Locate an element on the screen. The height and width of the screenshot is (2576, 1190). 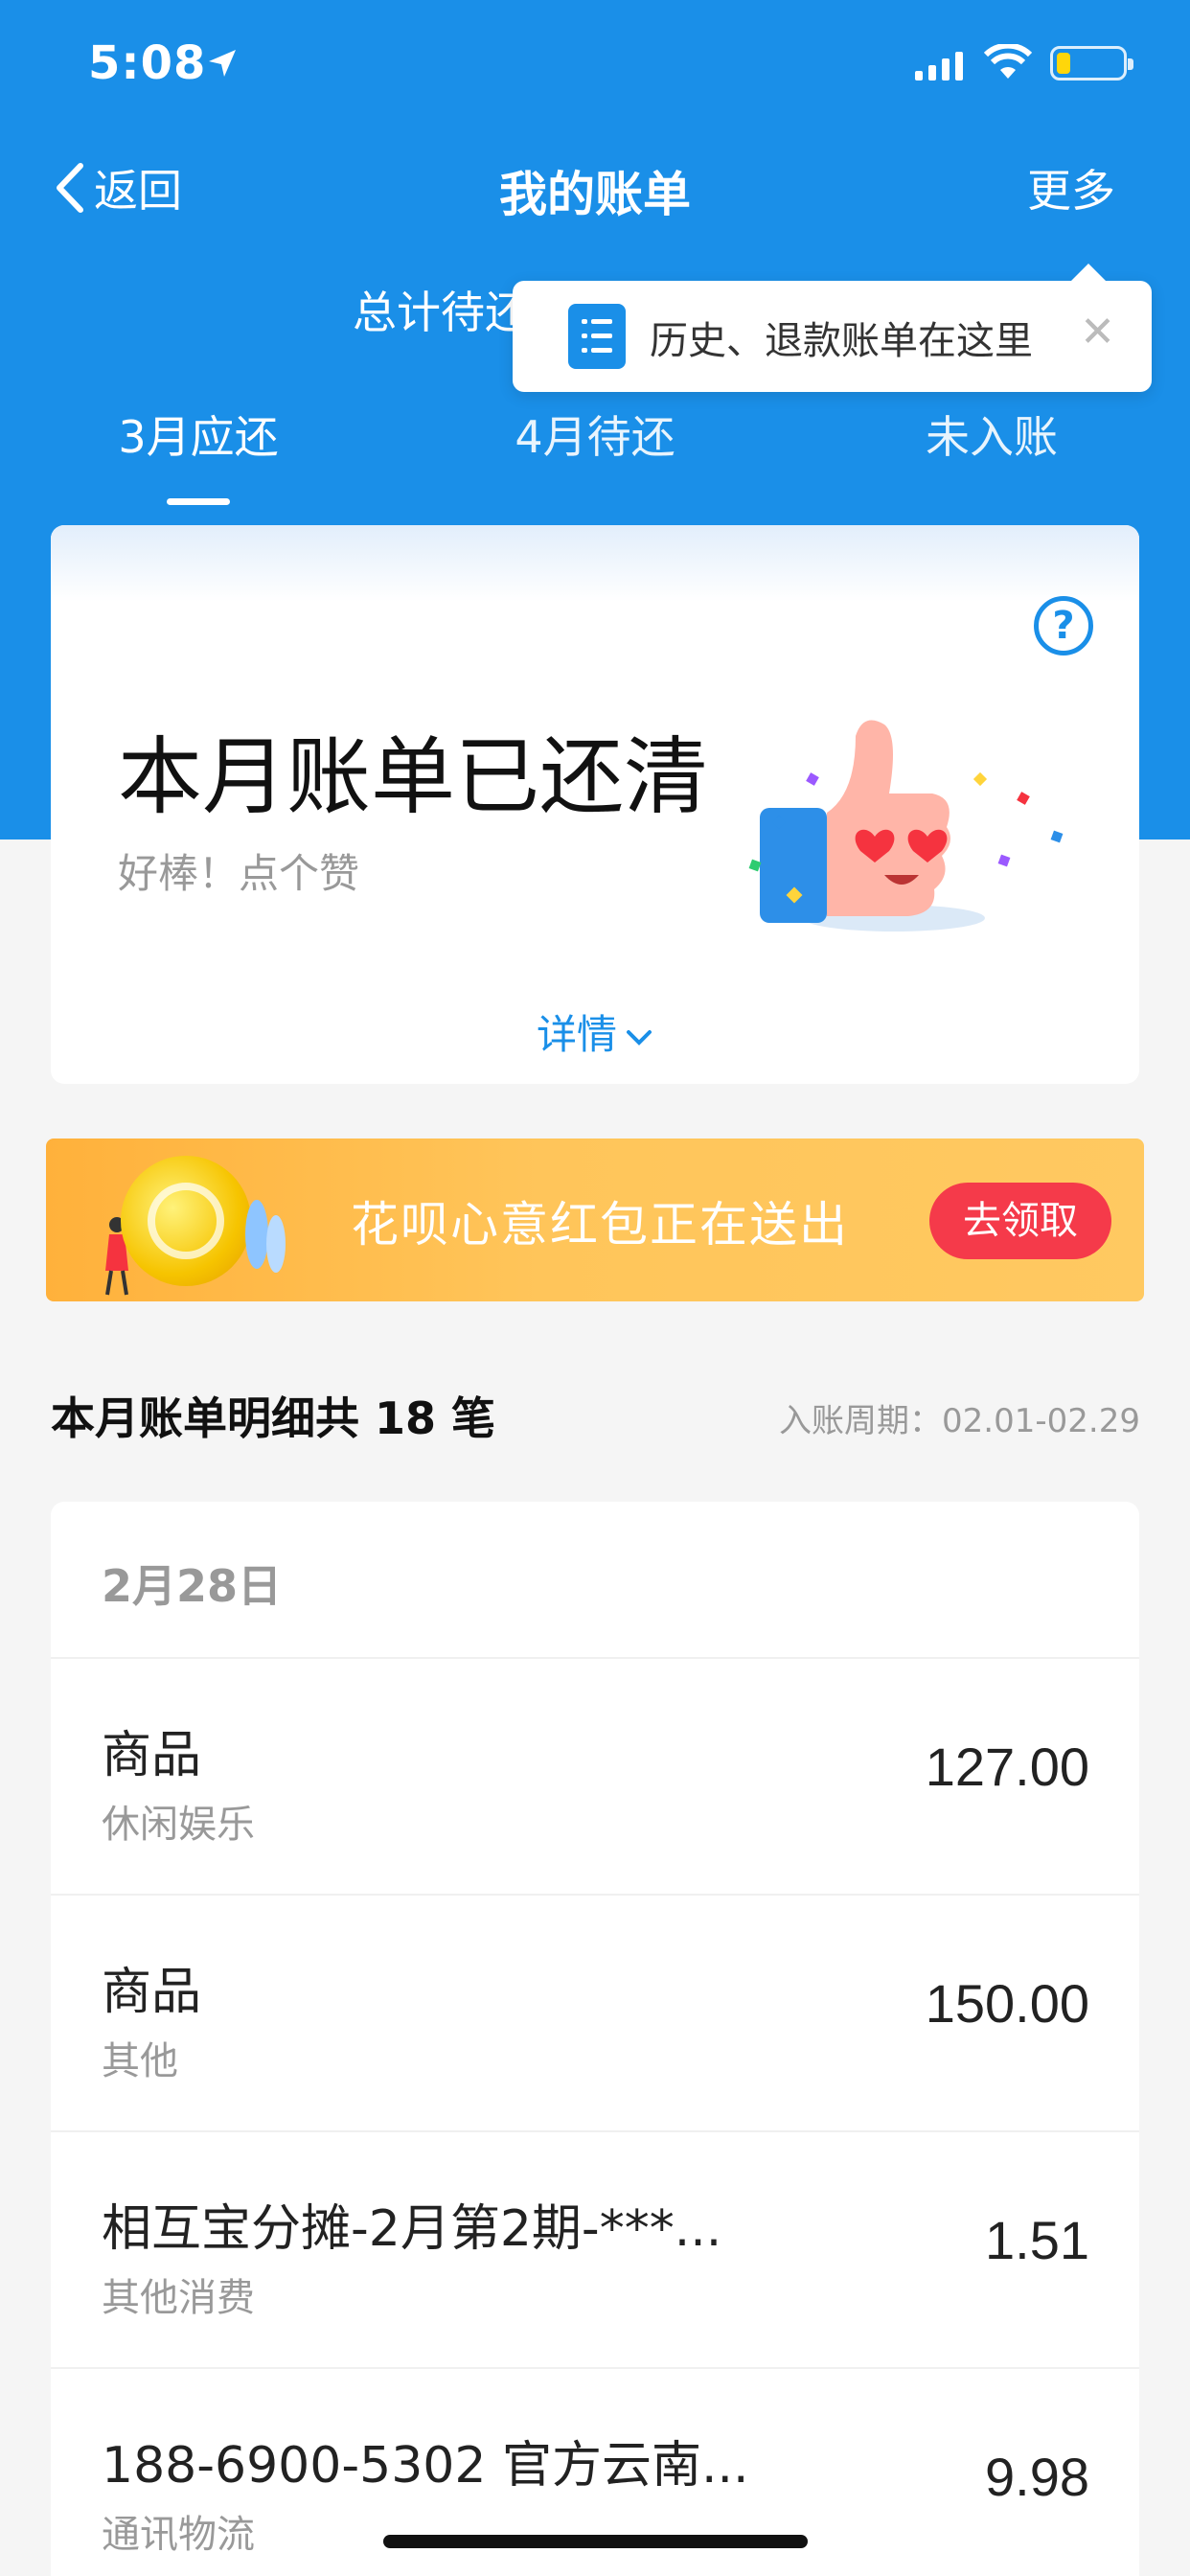
transaction-amount: 1.51 is located at coordinates (1037, 2240).